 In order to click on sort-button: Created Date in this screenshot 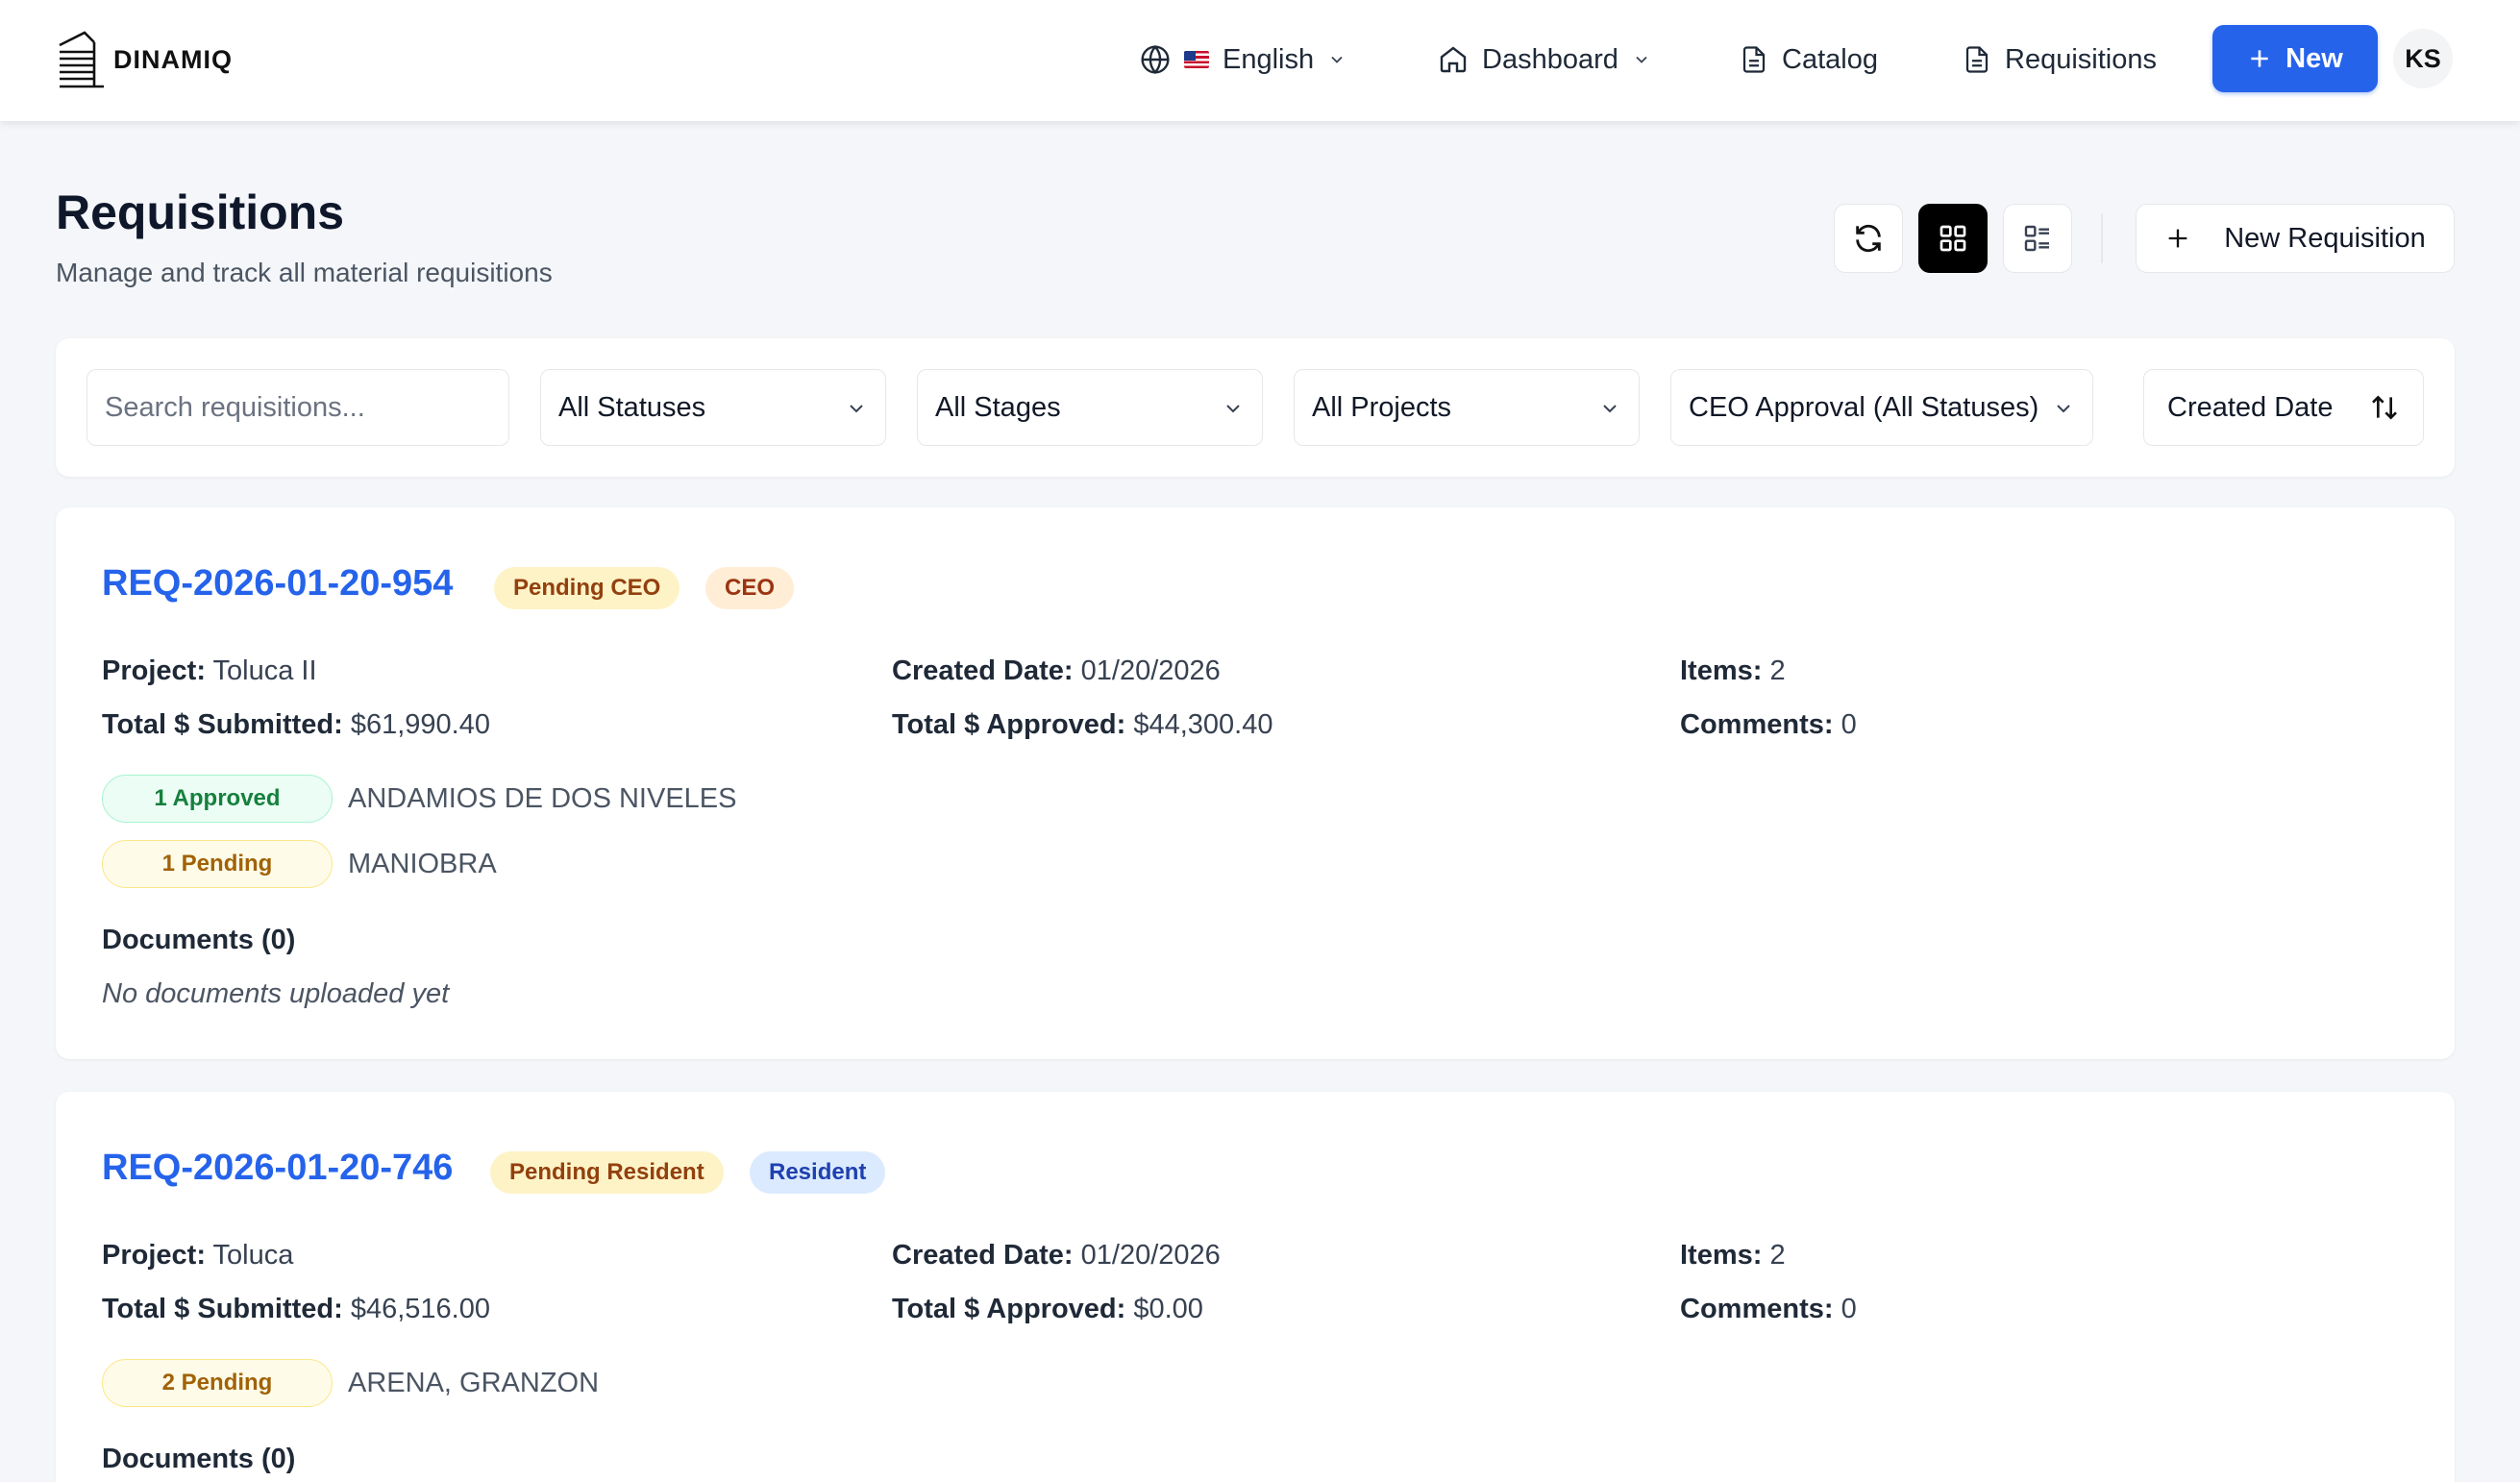, I will do `click(2283, 407)`.